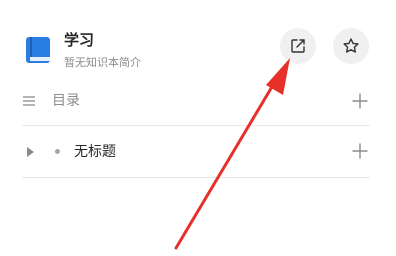  What do you see at coordinates (66, 101) in the screenshot?
I see `toc-label: 目录` at bounding box center [66, 101].